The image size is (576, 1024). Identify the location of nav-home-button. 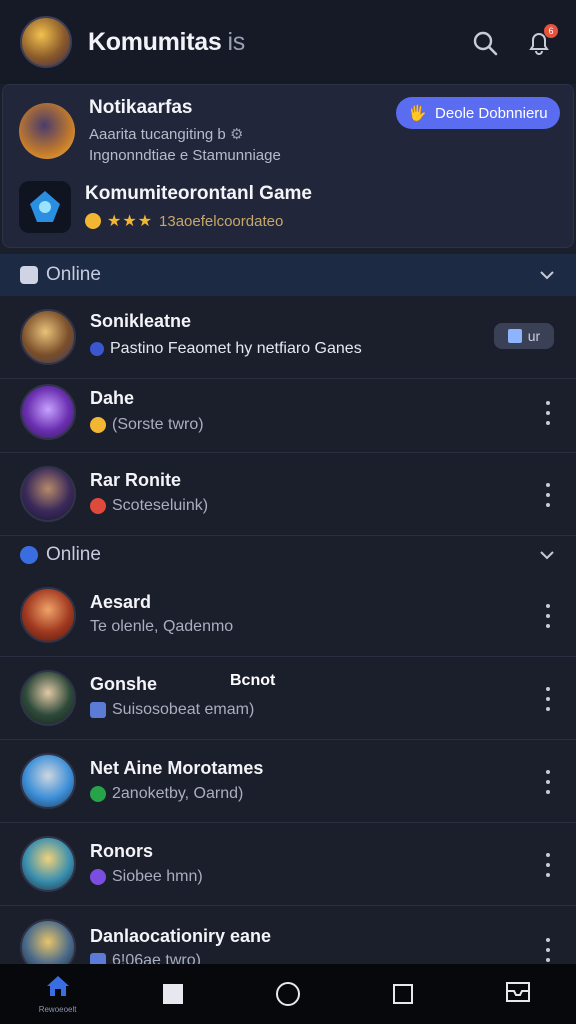
(288, 994).